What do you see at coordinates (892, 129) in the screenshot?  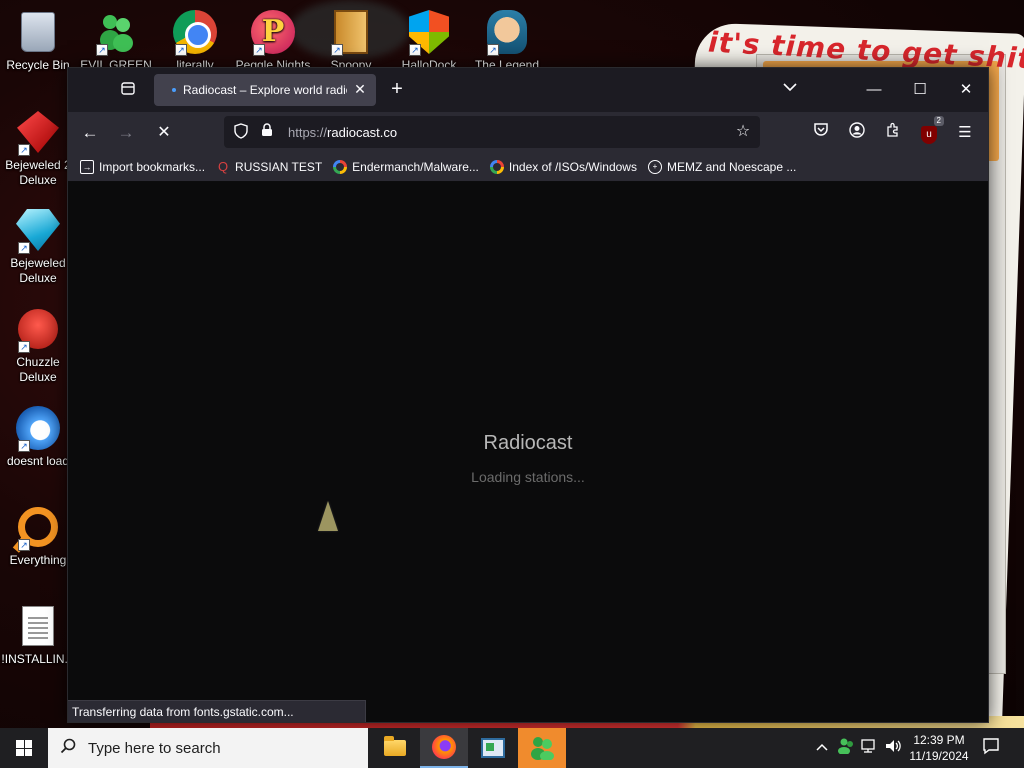 I see `puzzle-icon` at bounding box center [892, 129].